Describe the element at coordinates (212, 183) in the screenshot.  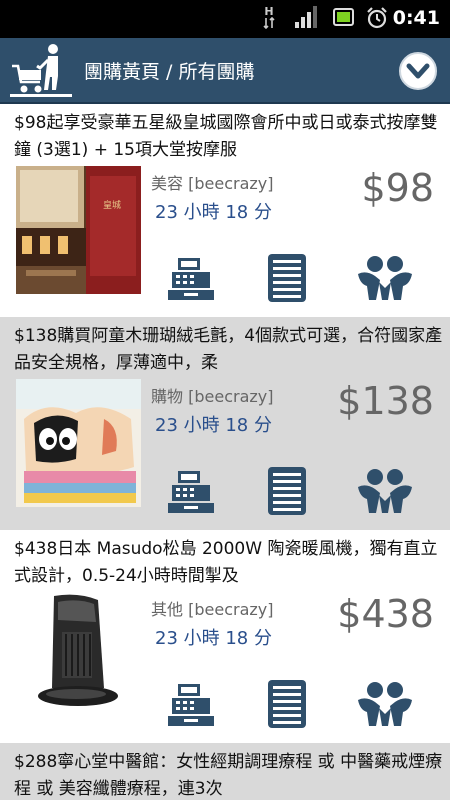
I see `deal-category: 美容 [beecrazy]` at that location.